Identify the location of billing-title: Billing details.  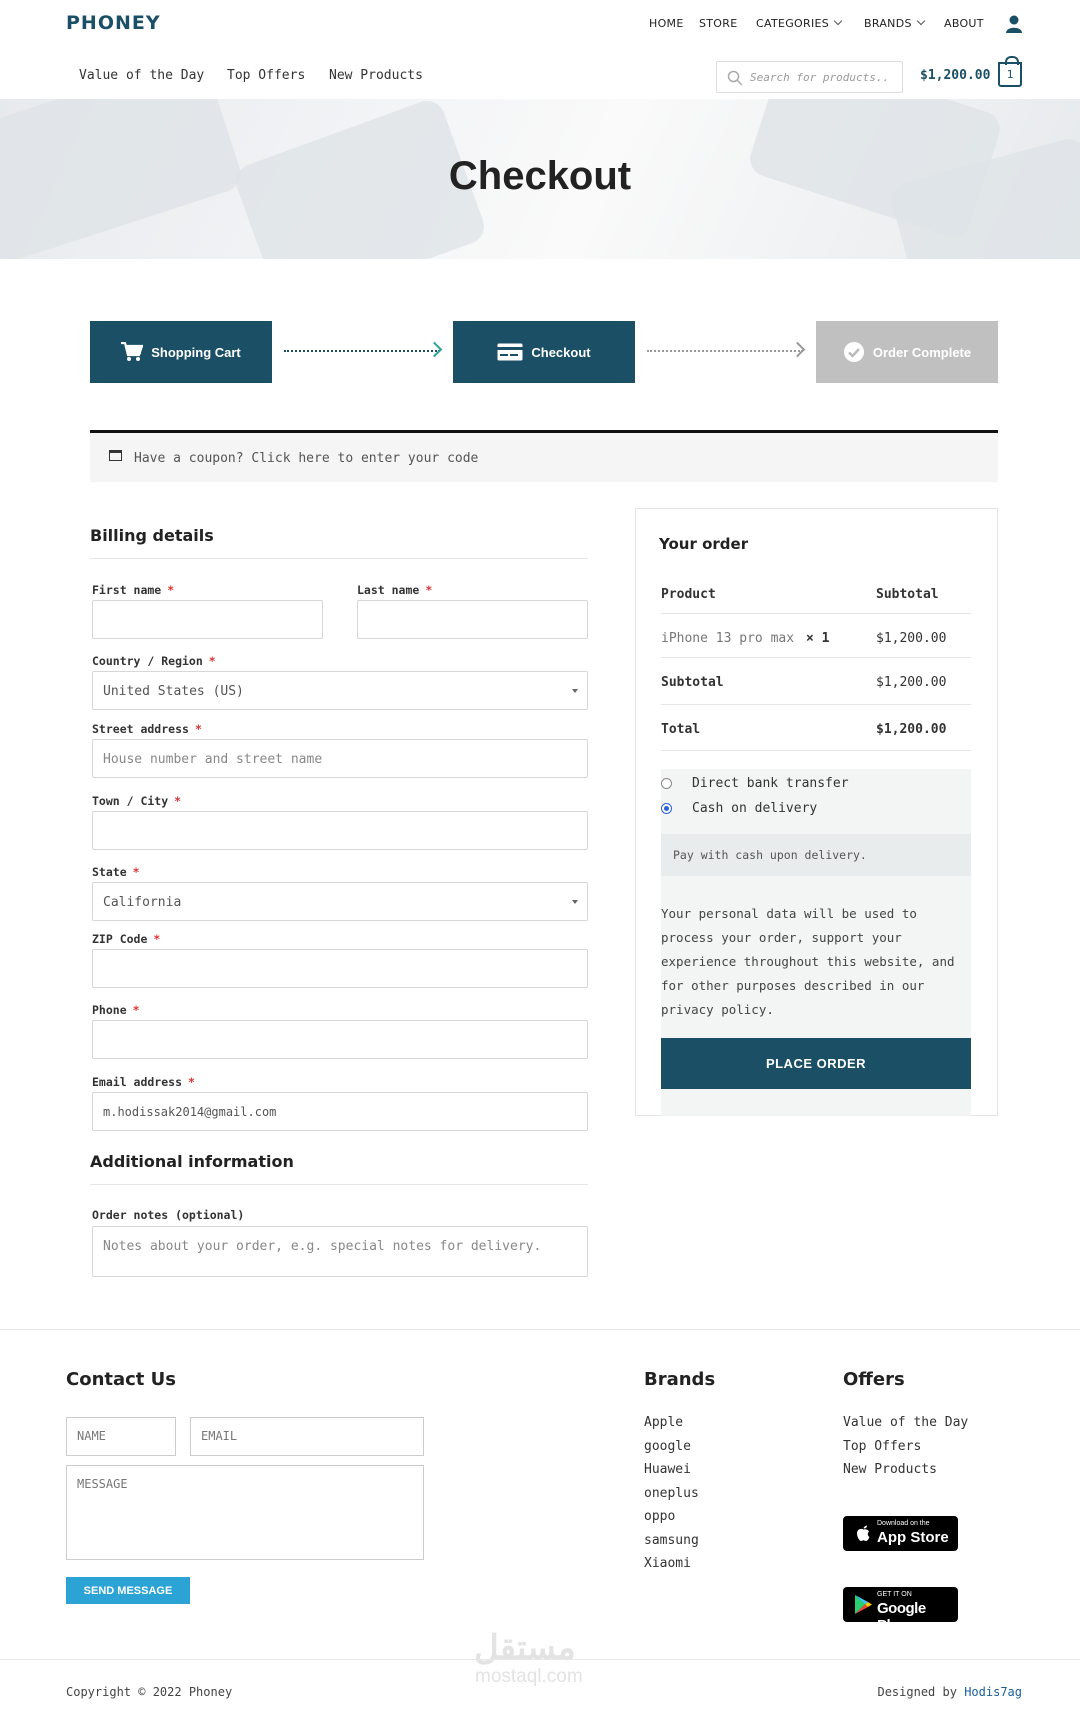
(152, 535).